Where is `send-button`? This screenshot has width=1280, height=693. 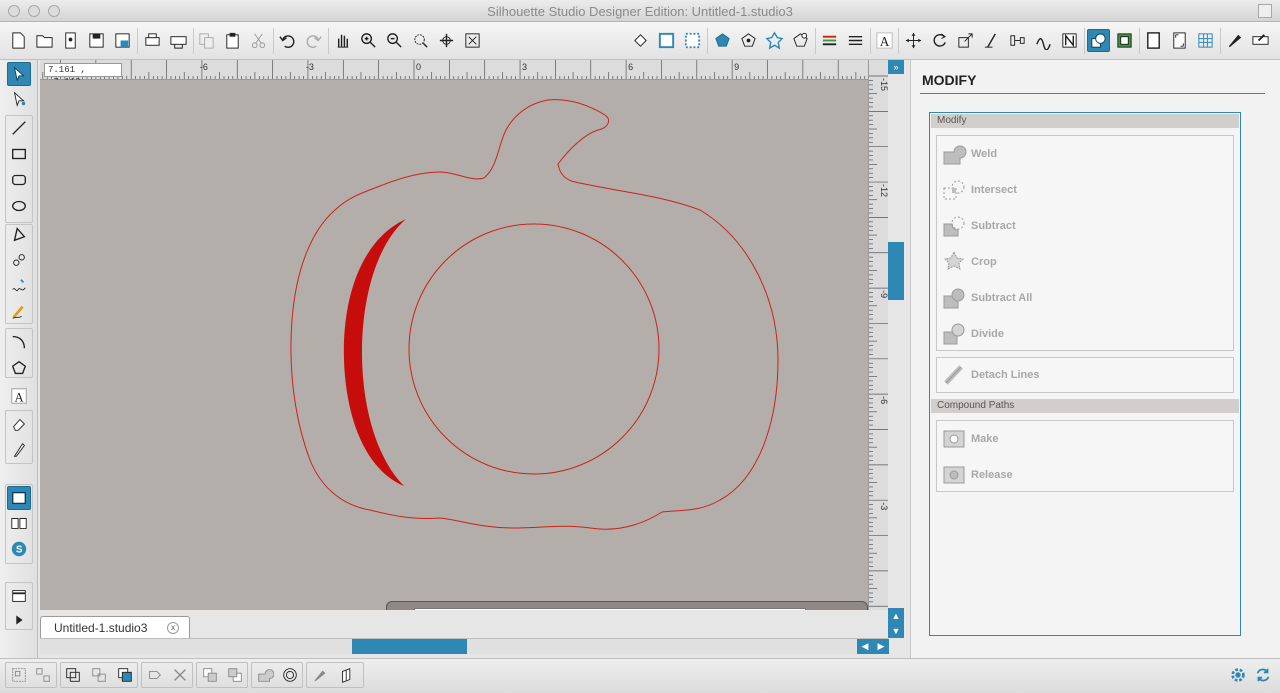 send-button is located at coordinates (1260, 40).